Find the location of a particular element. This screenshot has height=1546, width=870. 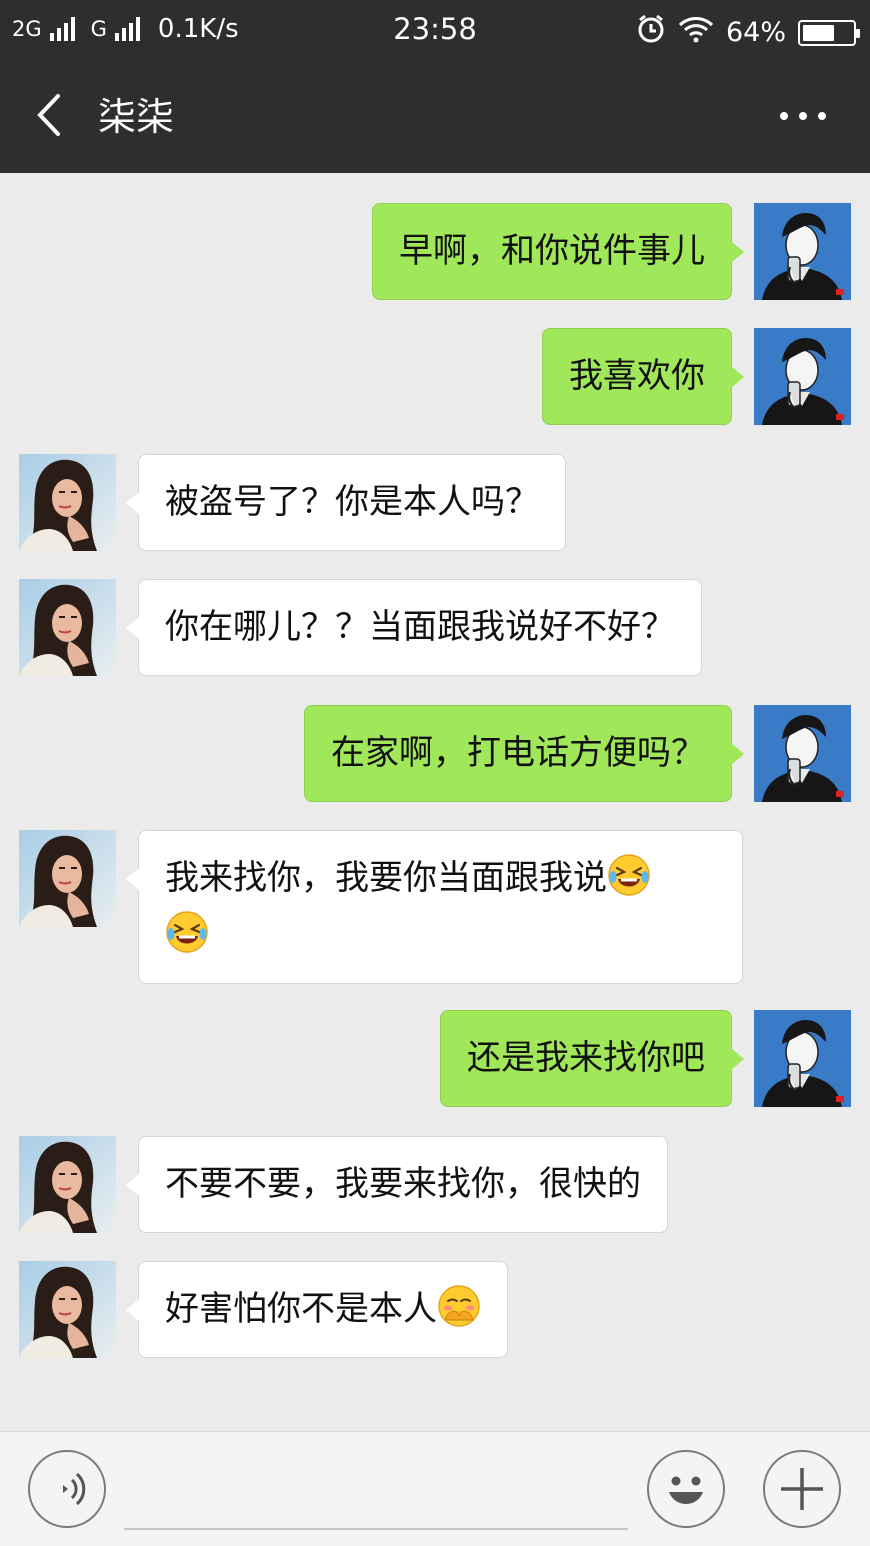

nav-bar: 柒柒 is located at coordinates (435, 116).